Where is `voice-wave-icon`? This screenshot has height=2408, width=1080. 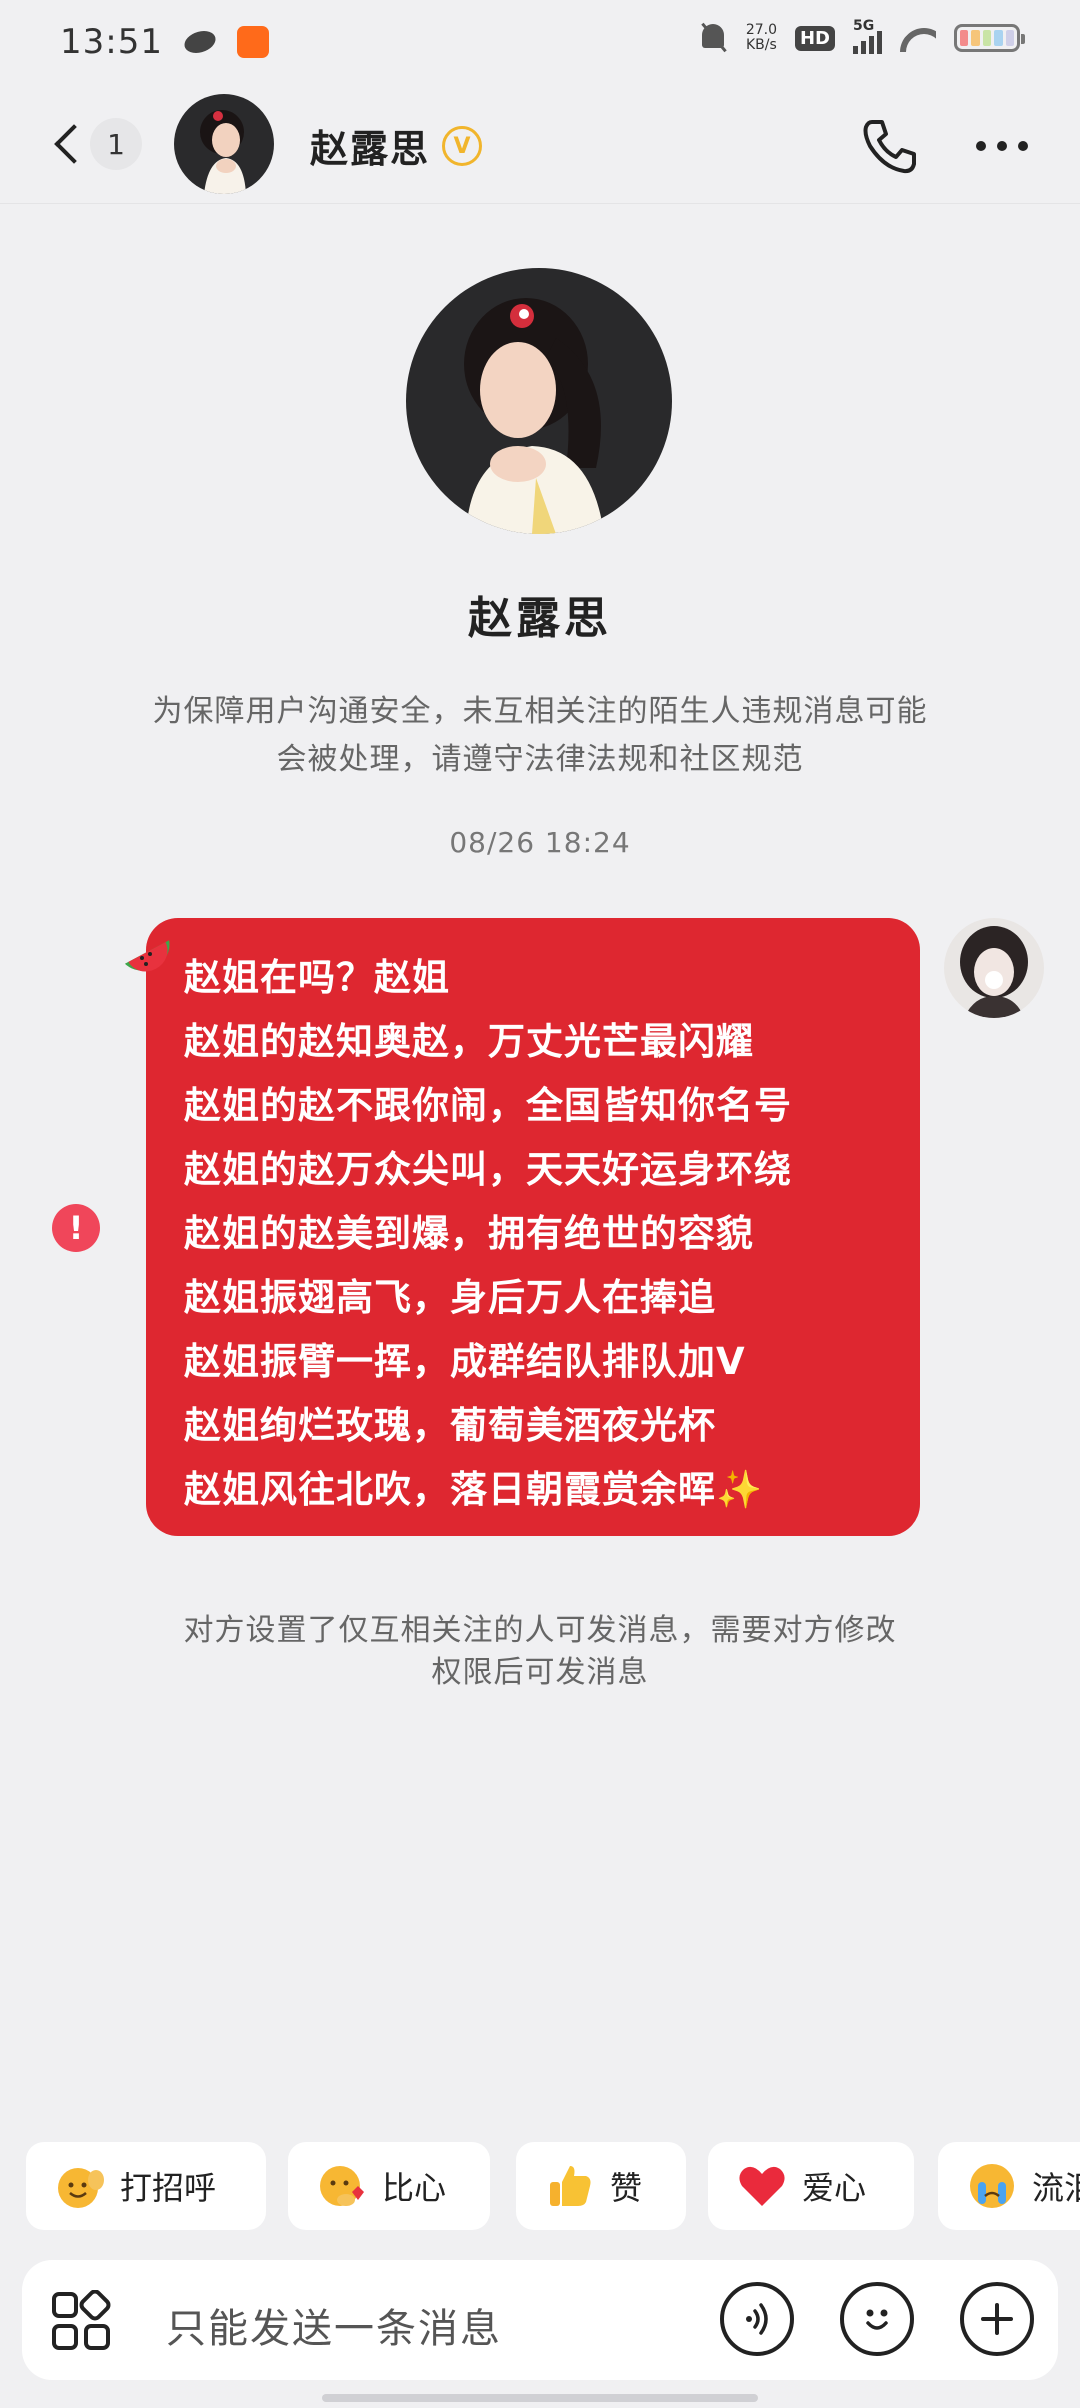
voice-wave-icon is located at coordinates (757, 2319).